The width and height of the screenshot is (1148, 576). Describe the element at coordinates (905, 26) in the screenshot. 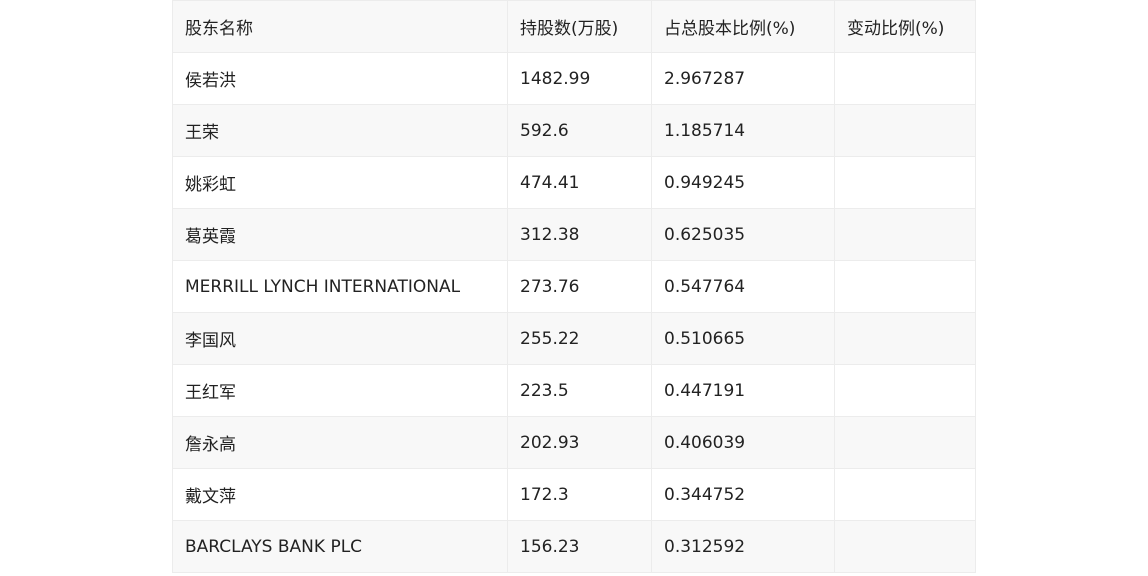

I see `header-change-ratio: 变动比例(%)` at that location.